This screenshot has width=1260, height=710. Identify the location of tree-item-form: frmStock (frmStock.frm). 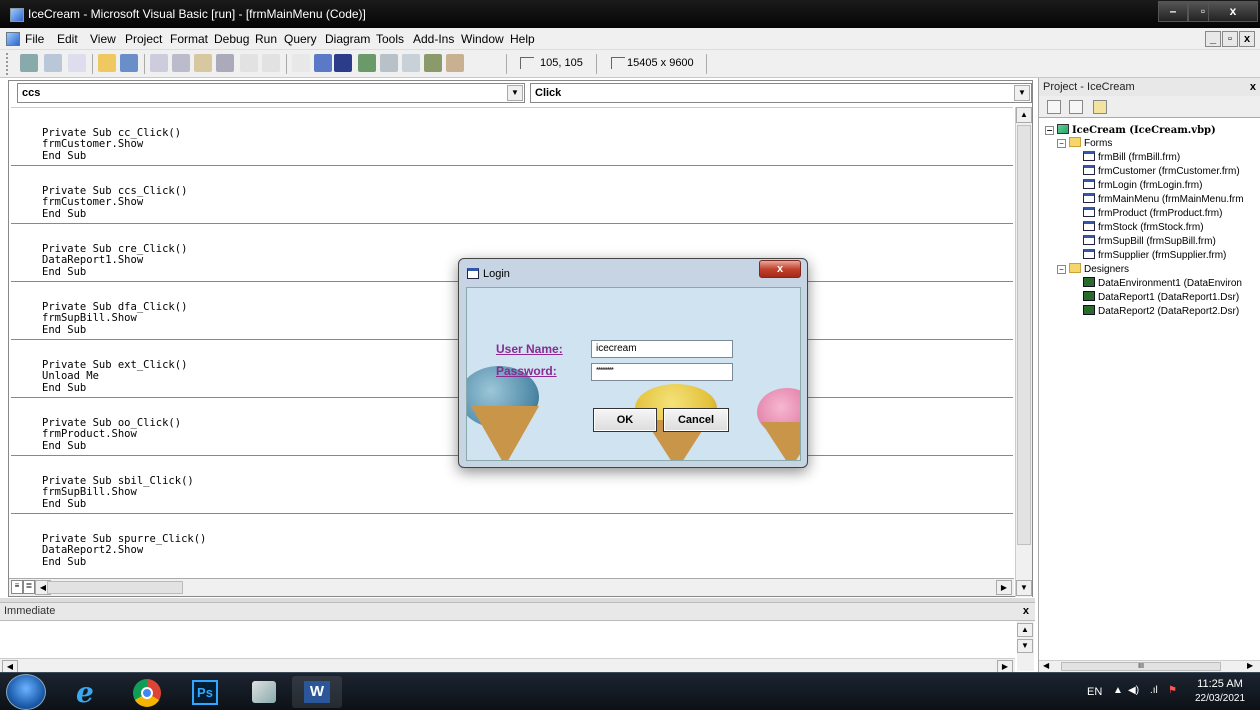
(1143, 227).